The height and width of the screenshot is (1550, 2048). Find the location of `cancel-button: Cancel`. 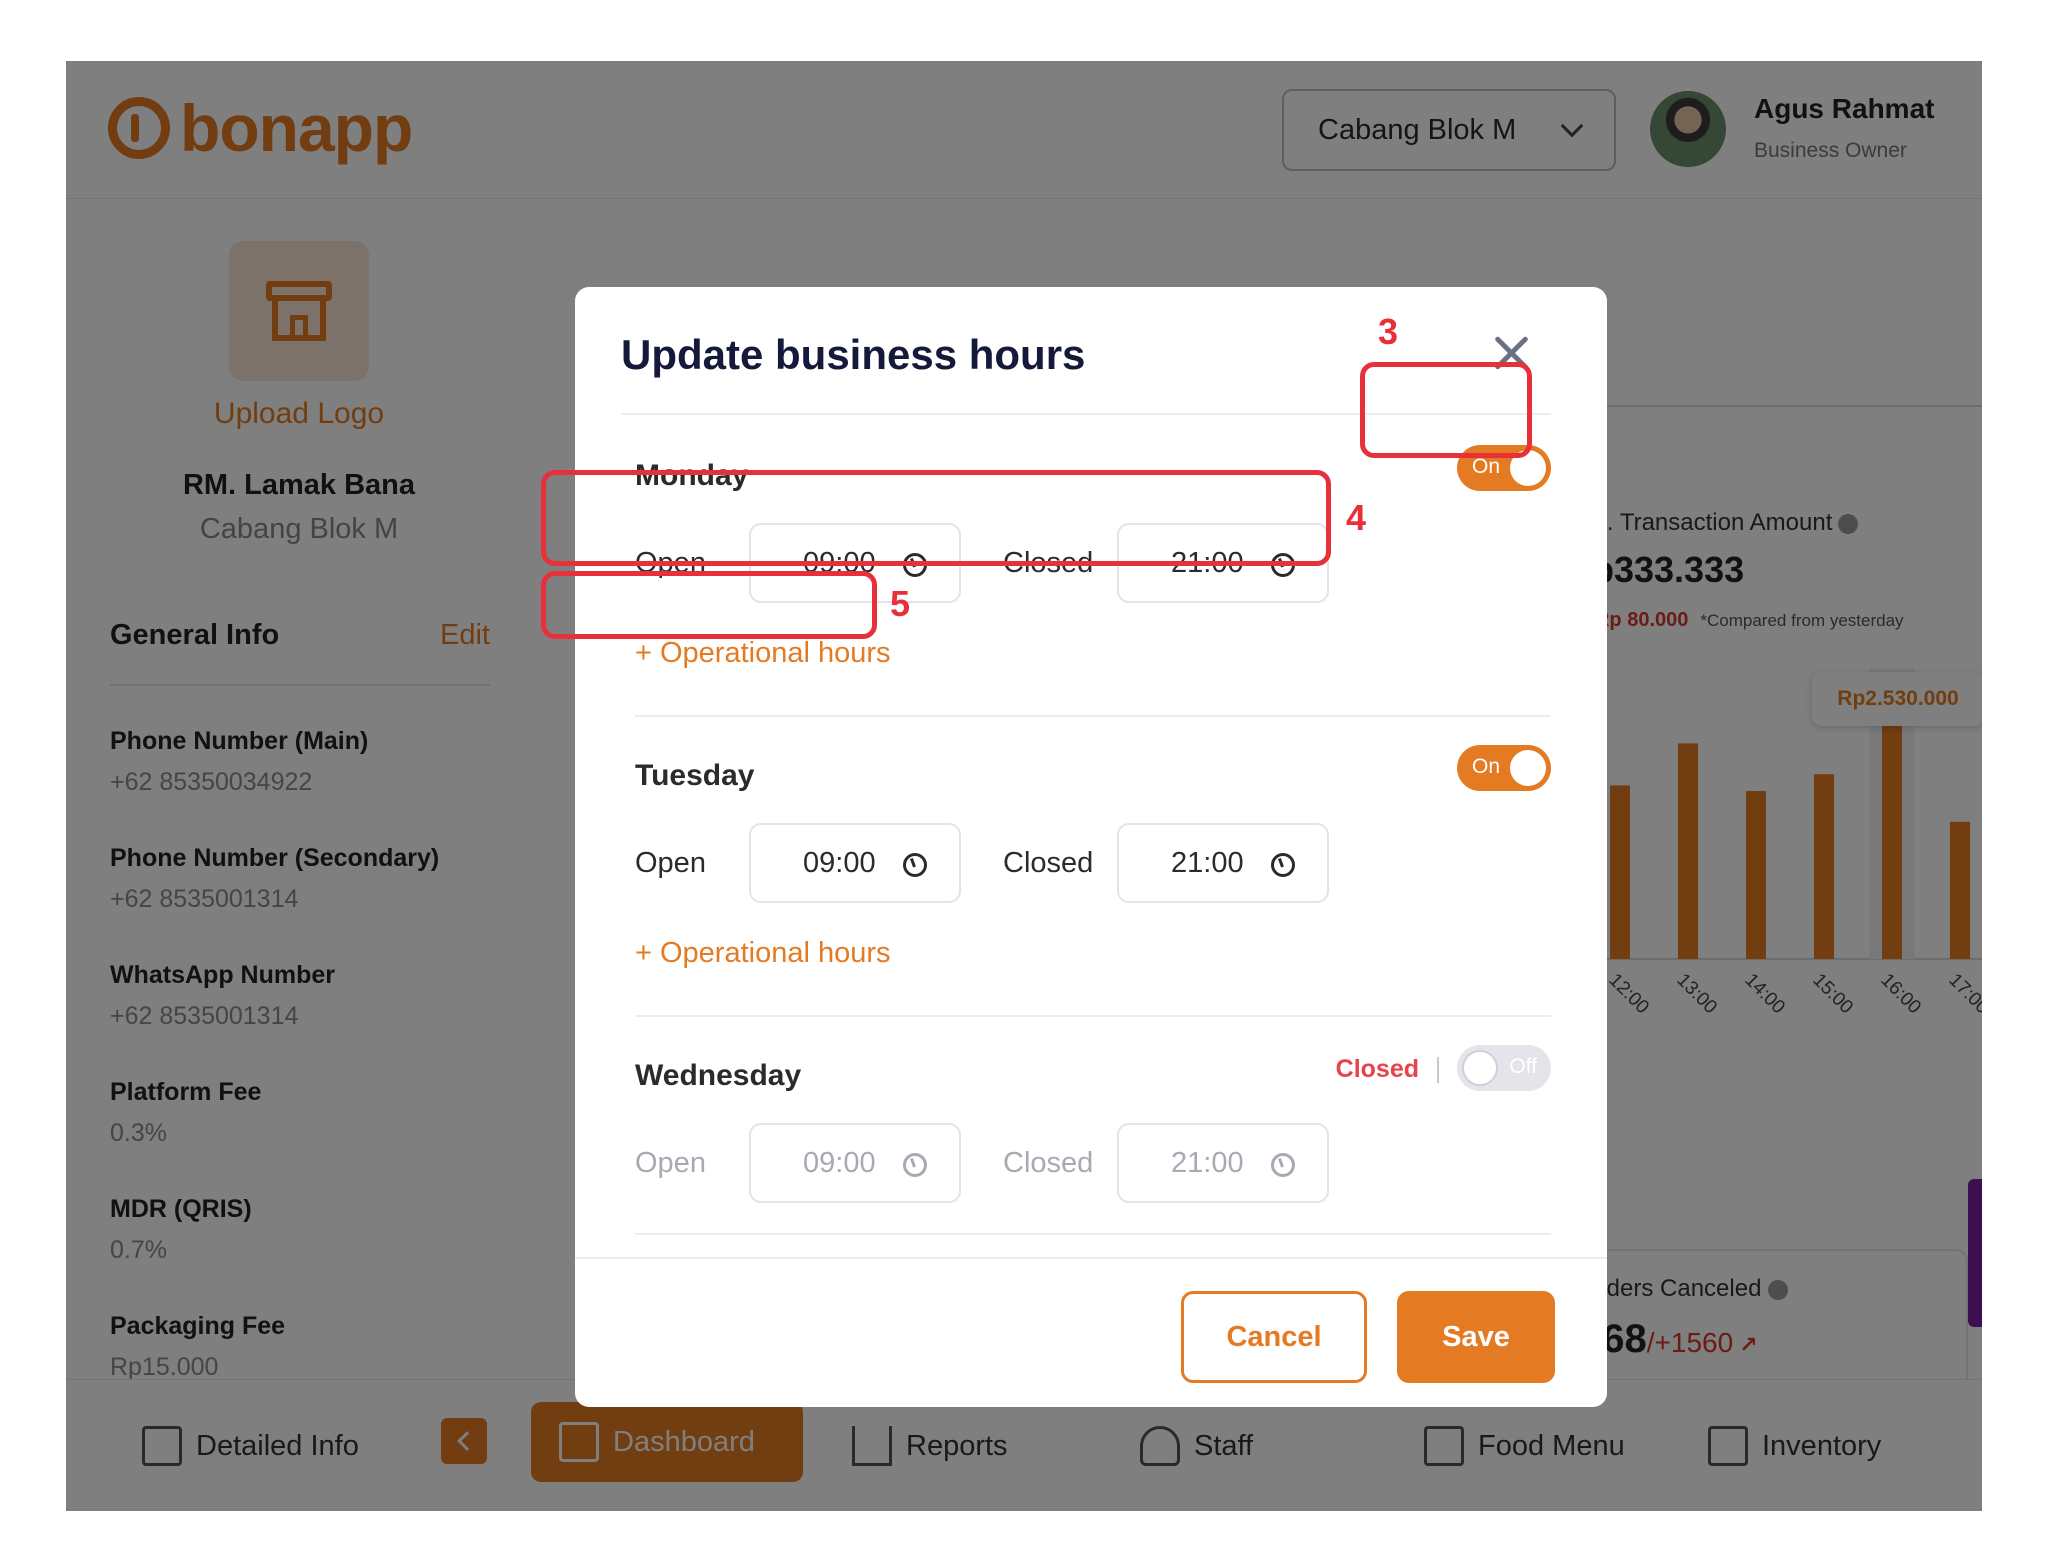

cancel-button: Cancel is located at coordinates (1274, 1337).